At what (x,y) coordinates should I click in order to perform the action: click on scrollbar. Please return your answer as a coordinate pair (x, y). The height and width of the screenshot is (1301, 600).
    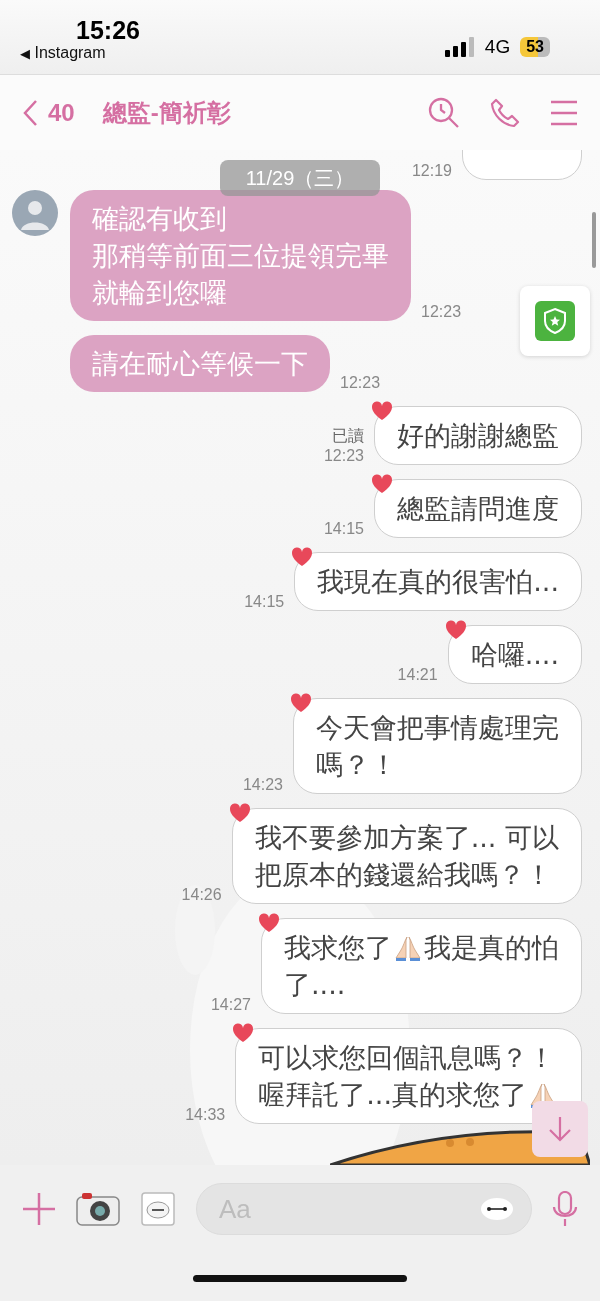
    Looking at the image, I should click on (594, 240).